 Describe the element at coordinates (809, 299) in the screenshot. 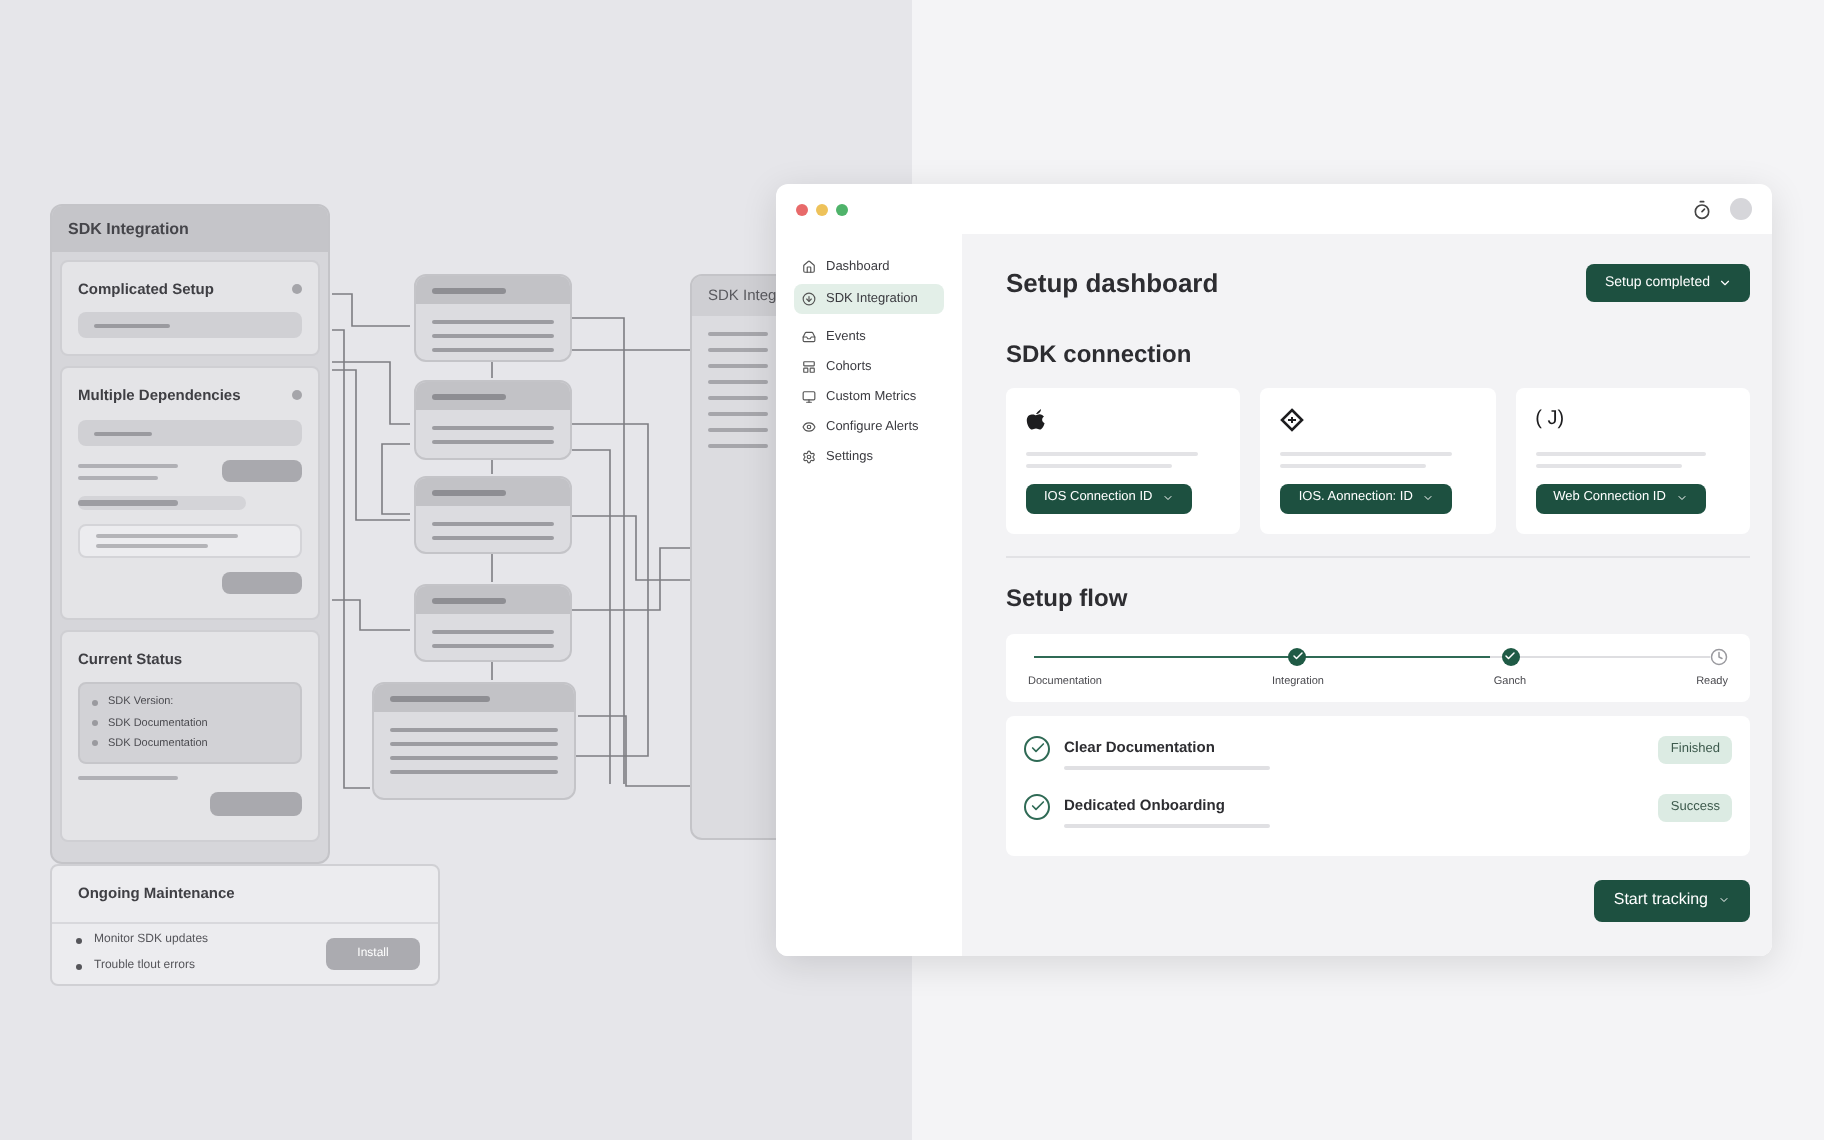

I see `circle-arrow-icon` at that location.